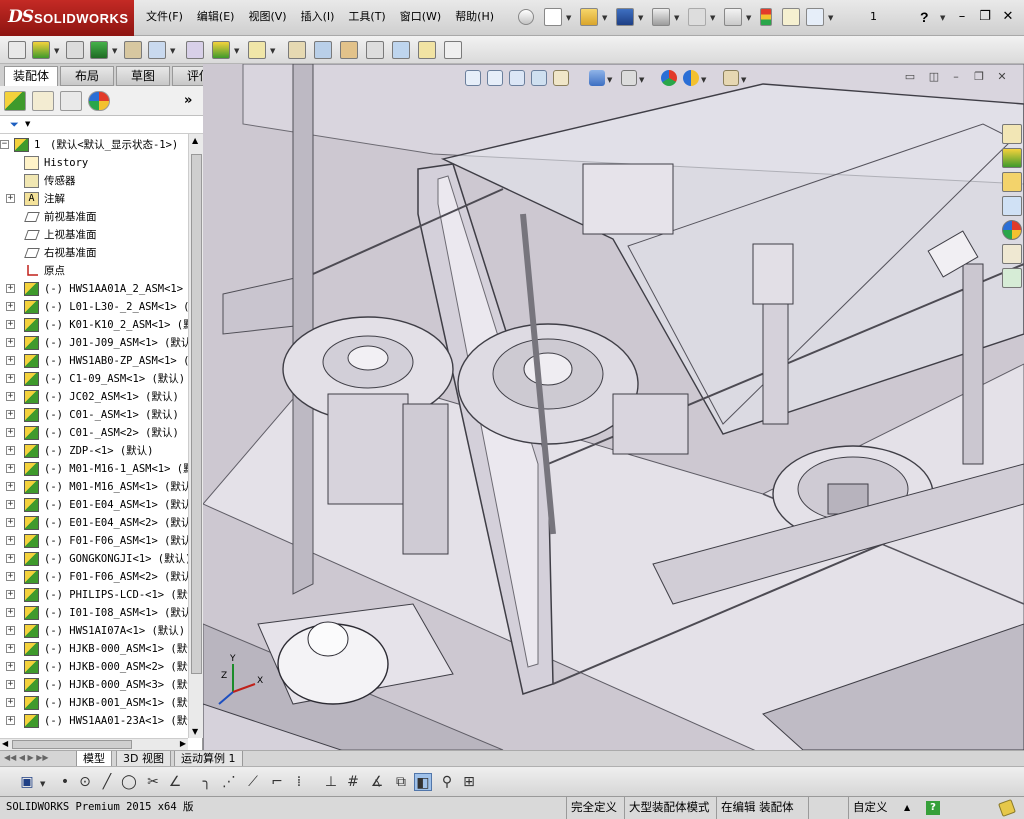 This screenshot has height=819, width=1024. I want to click on collapse-icon: −, so click(4, 144).